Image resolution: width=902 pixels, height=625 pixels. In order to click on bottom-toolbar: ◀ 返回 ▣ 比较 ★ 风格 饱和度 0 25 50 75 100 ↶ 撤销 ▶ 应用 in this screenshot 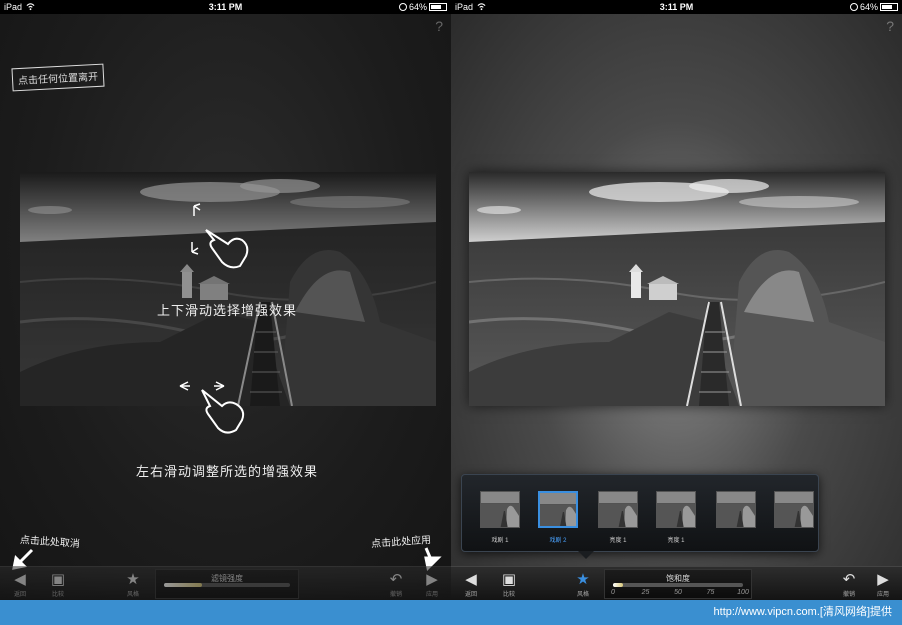, I will do `click(676, 583)`.